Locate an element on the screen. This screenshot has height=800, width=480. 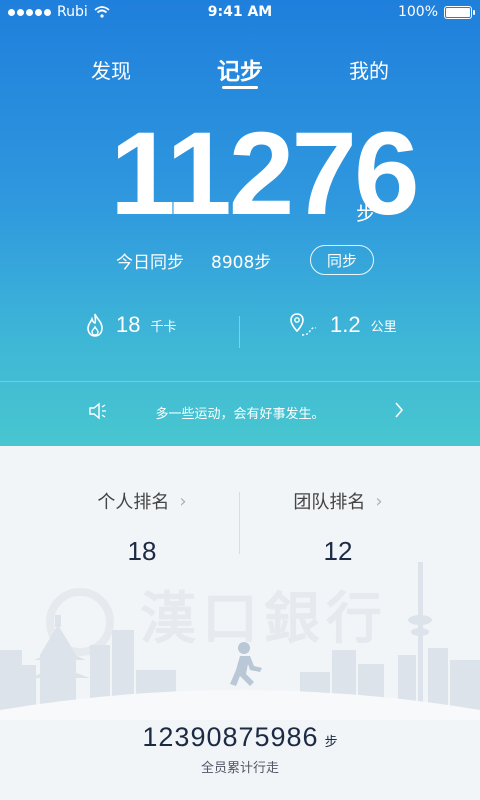
total-steps-row: 12390875986 步 is located at coordinates (240, 737).